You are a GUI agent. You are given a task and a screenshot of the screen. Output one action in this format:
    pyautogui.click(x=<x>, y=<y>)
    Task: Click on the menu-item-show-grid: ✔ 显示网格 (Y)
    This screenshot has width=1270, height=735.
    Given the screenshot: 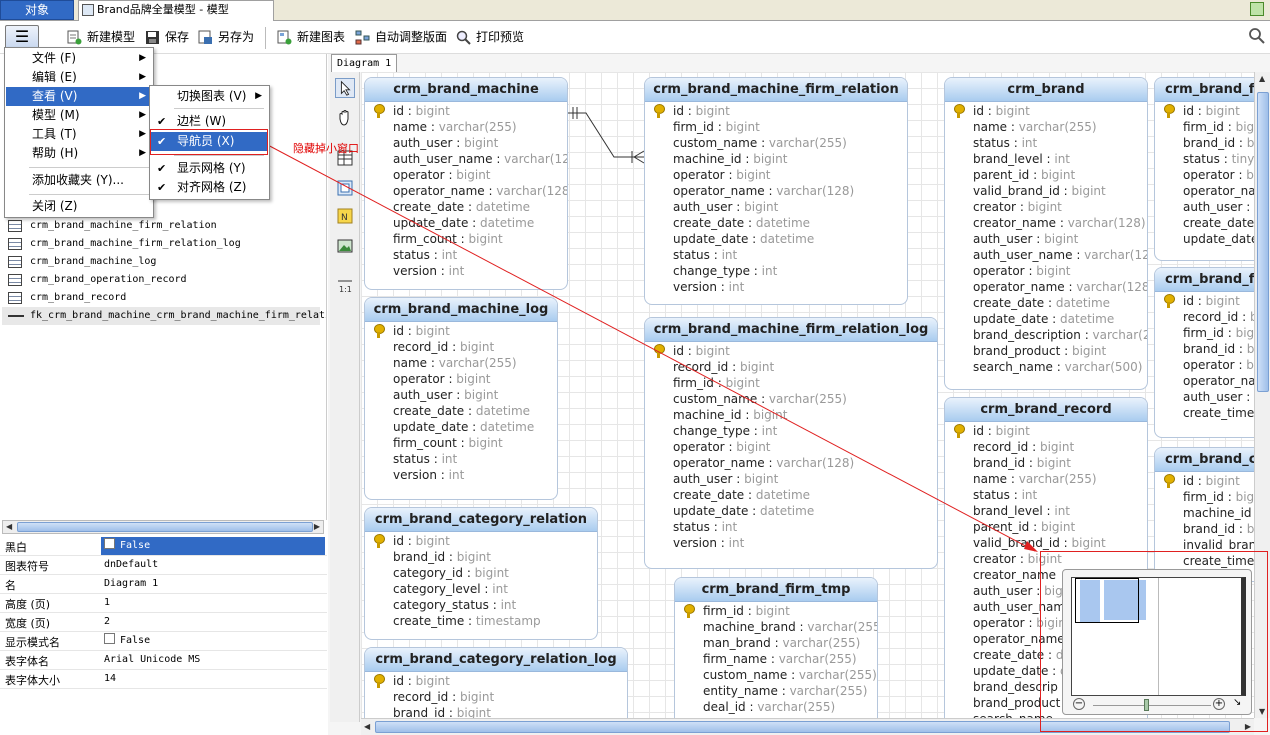 What is the action you would take?
    pyautogui.click(x=209, y=168)
    